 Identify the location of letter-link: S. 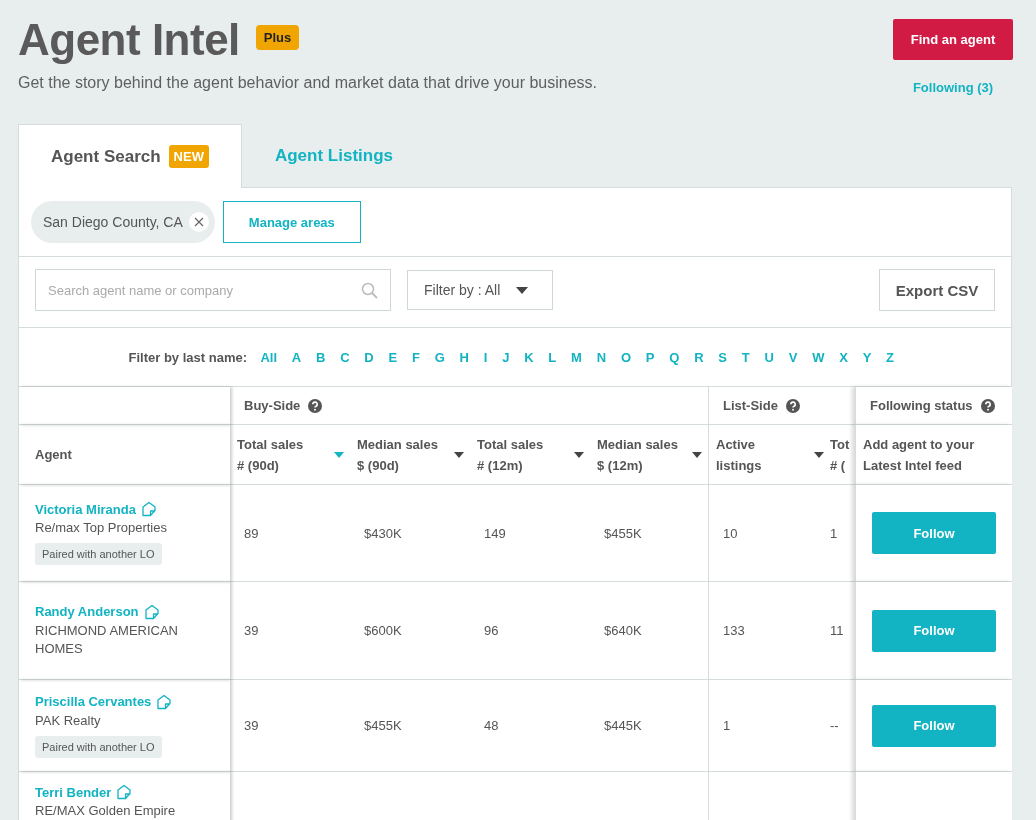
(722, 357).